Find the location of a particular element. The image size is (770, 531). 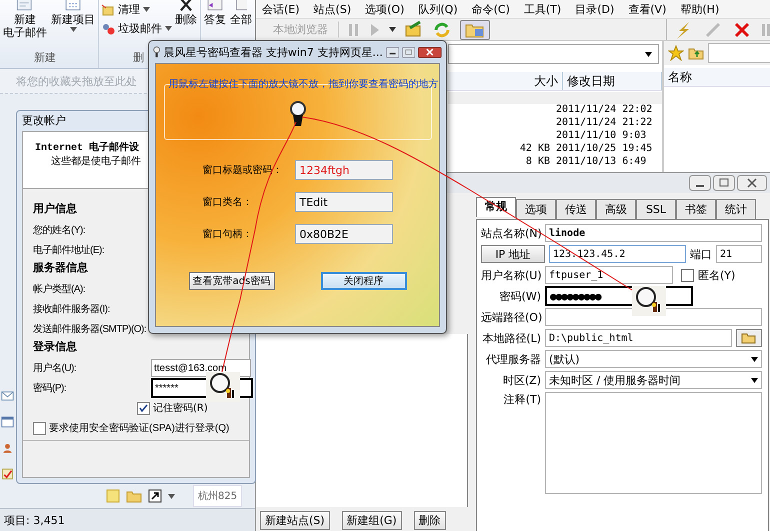

group-label: 新建 is located at coordinates (45, 58).